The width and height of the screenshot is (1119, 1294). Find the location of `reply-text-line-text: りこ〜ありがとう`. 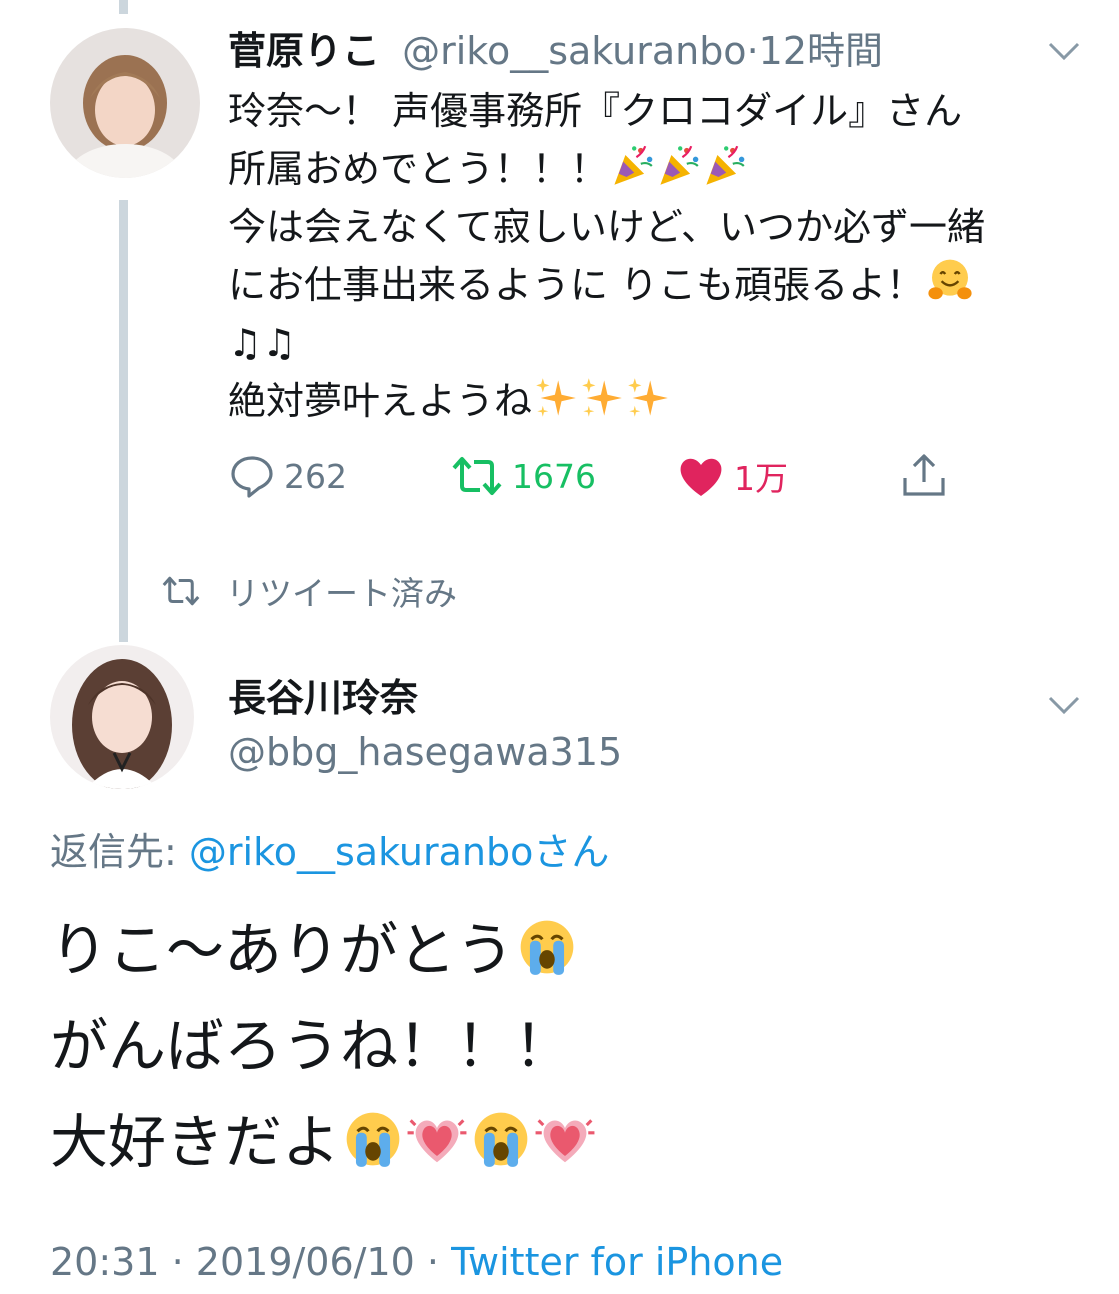

reply-text-line-text: りこ〜ありがとう is located at coordinates (282, 950).